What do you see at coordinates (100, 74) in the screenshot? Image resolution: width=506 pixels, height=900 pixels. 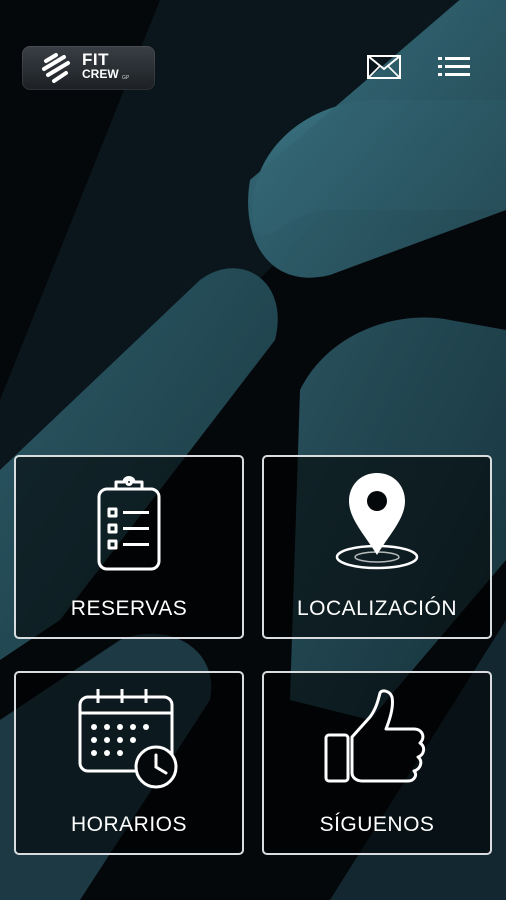 I see `logo-text-secondary: CREW` at bounding box center [100, 74].